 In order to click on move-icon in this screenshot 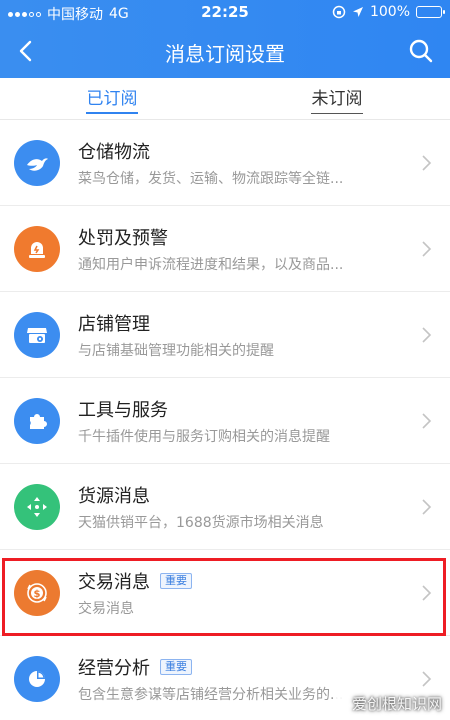, I will do `click(37, 507)`.